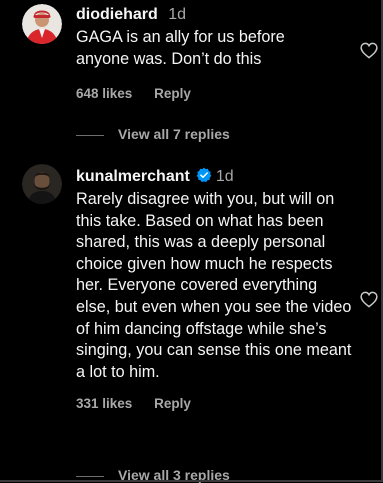  What do you see at coordinates (214, 403) in the screenshot?
I see `comment-actions: 331 likes Reply` at bounding box center [214, 403].